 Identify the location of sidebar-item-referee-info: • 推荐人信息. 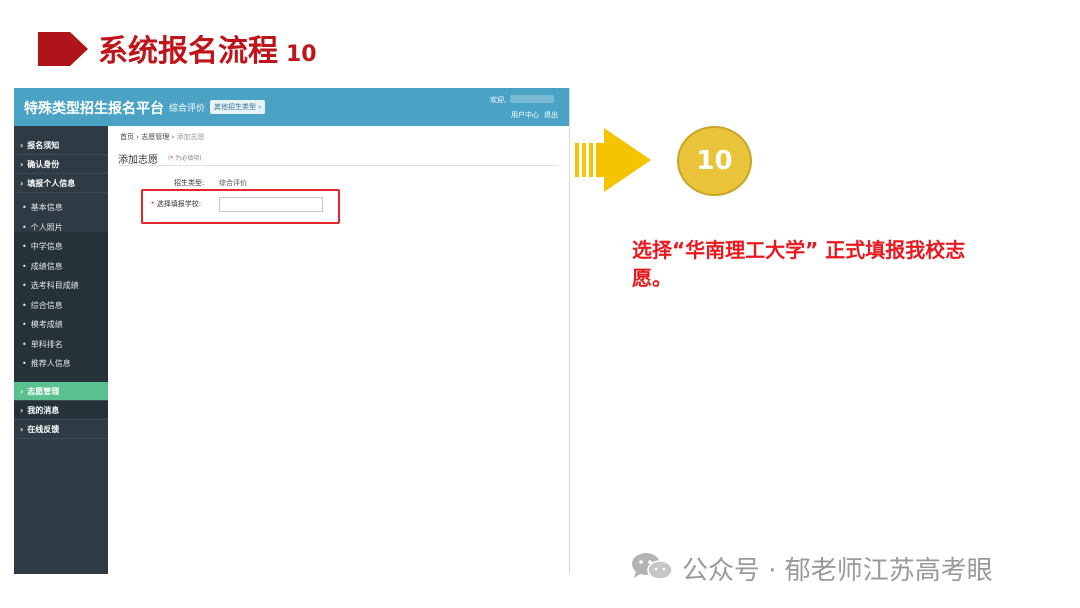
(61, 363).